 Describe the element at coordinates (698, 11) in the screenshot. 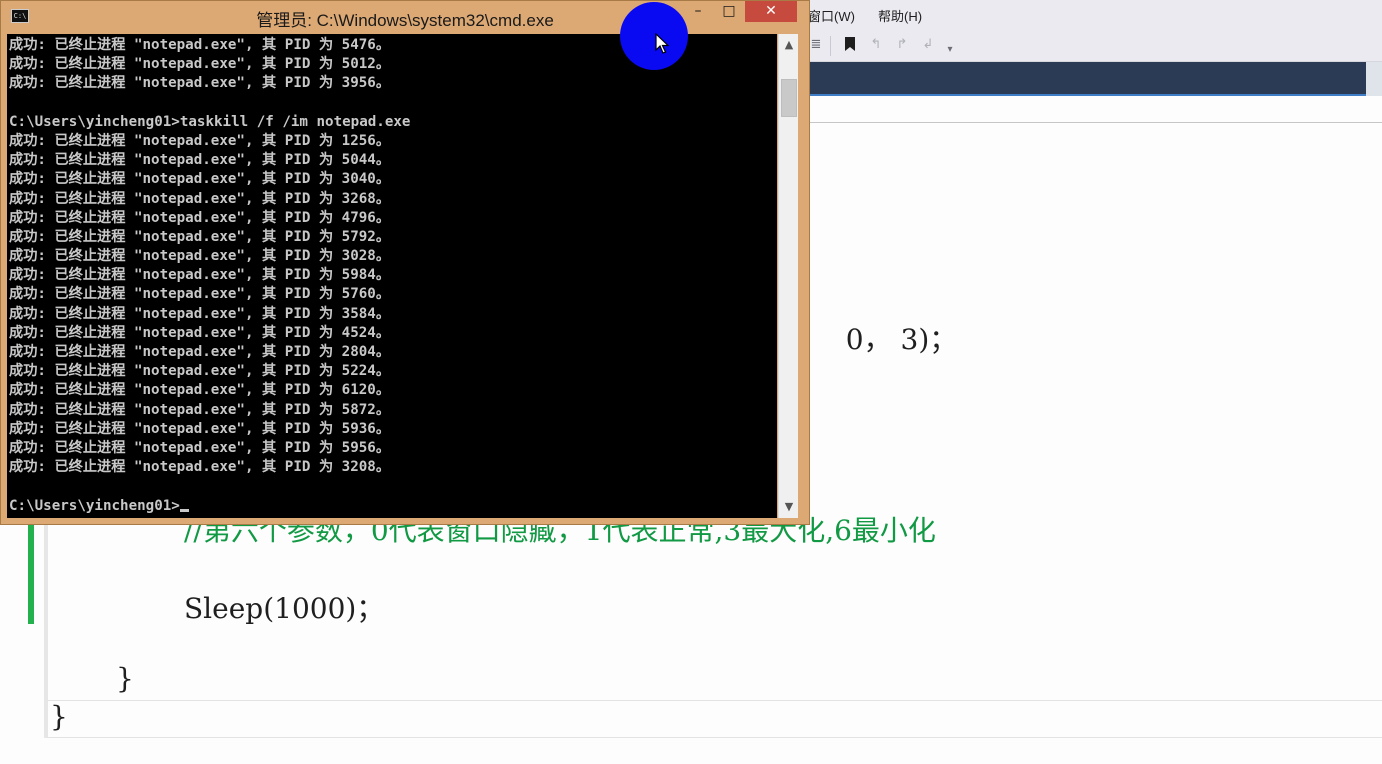

I see `minimize-button: –` at that location.